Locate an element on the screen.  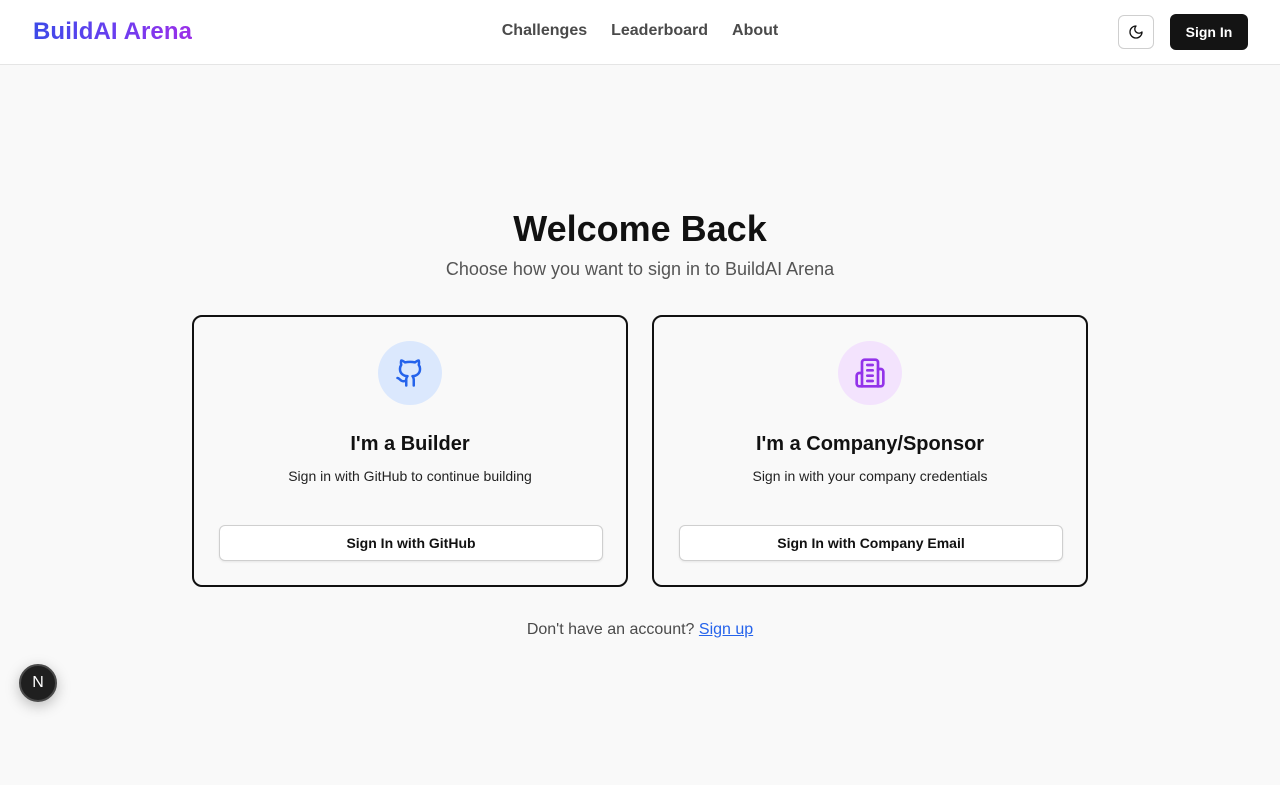
company-card-description: Sign in with your company credentials is located at coordinates (870, 476).